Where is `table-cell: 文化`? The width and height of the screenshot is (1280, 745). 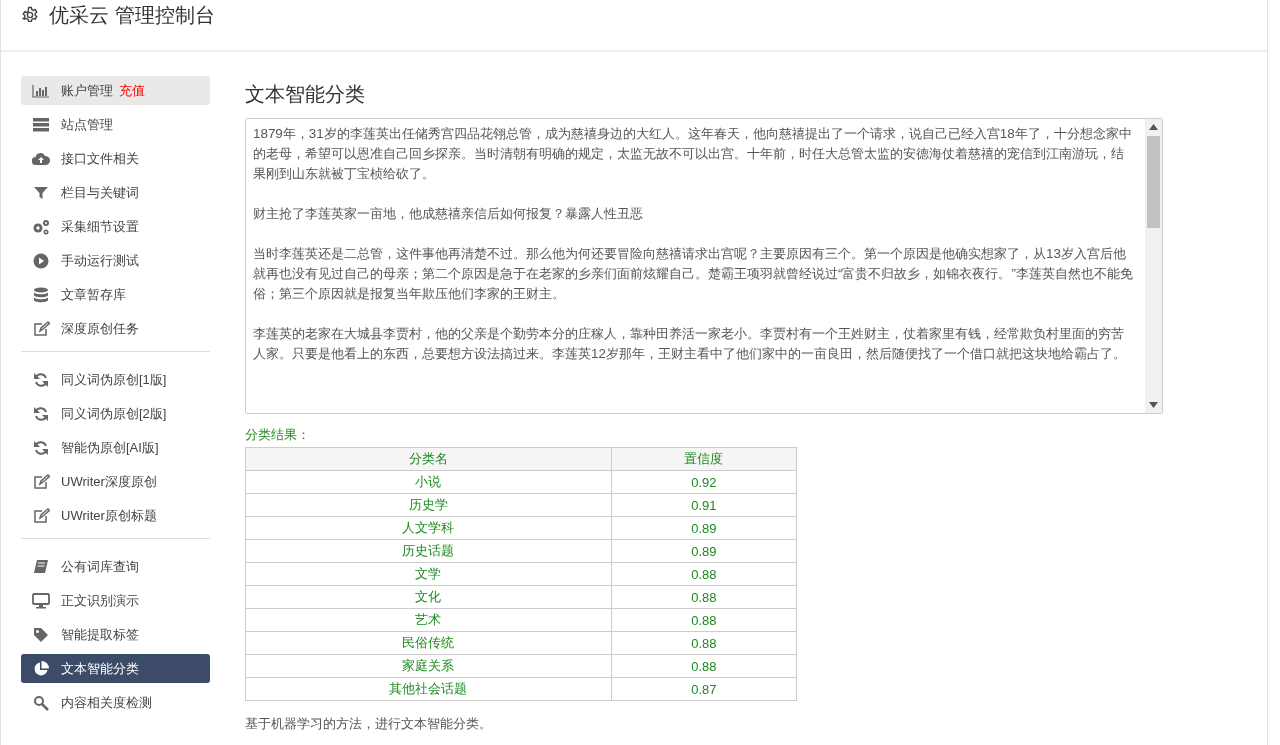
table-cell: 文化 is located at coordinates (428, 597).